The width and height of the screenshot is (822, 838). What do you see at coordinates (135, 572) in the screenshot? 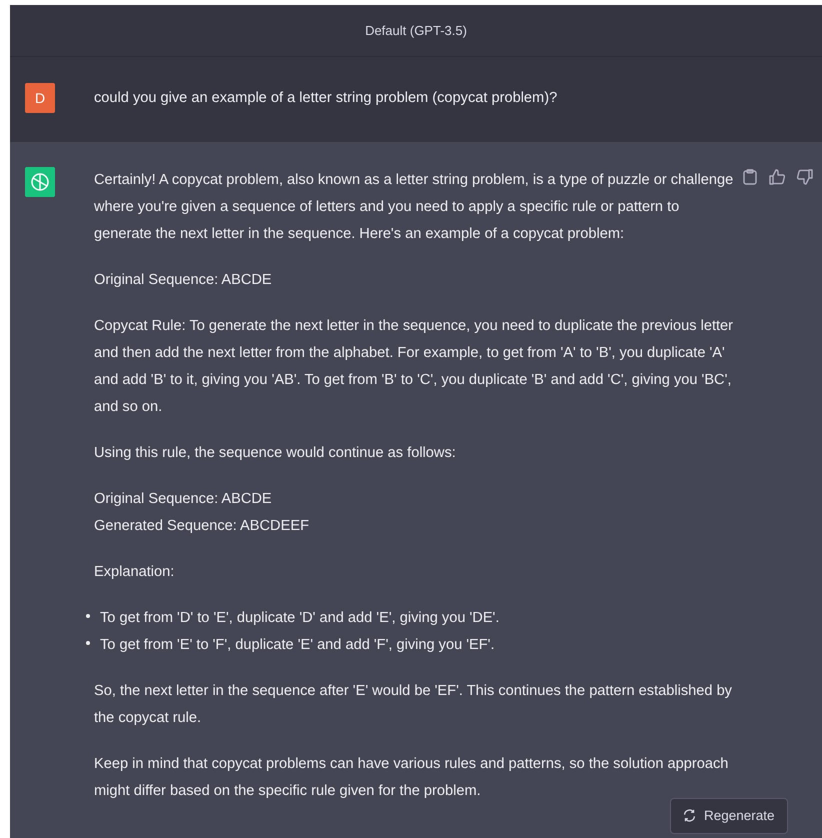
I see `response-paragraph: Explanation:` at bounding box center [135, 572].